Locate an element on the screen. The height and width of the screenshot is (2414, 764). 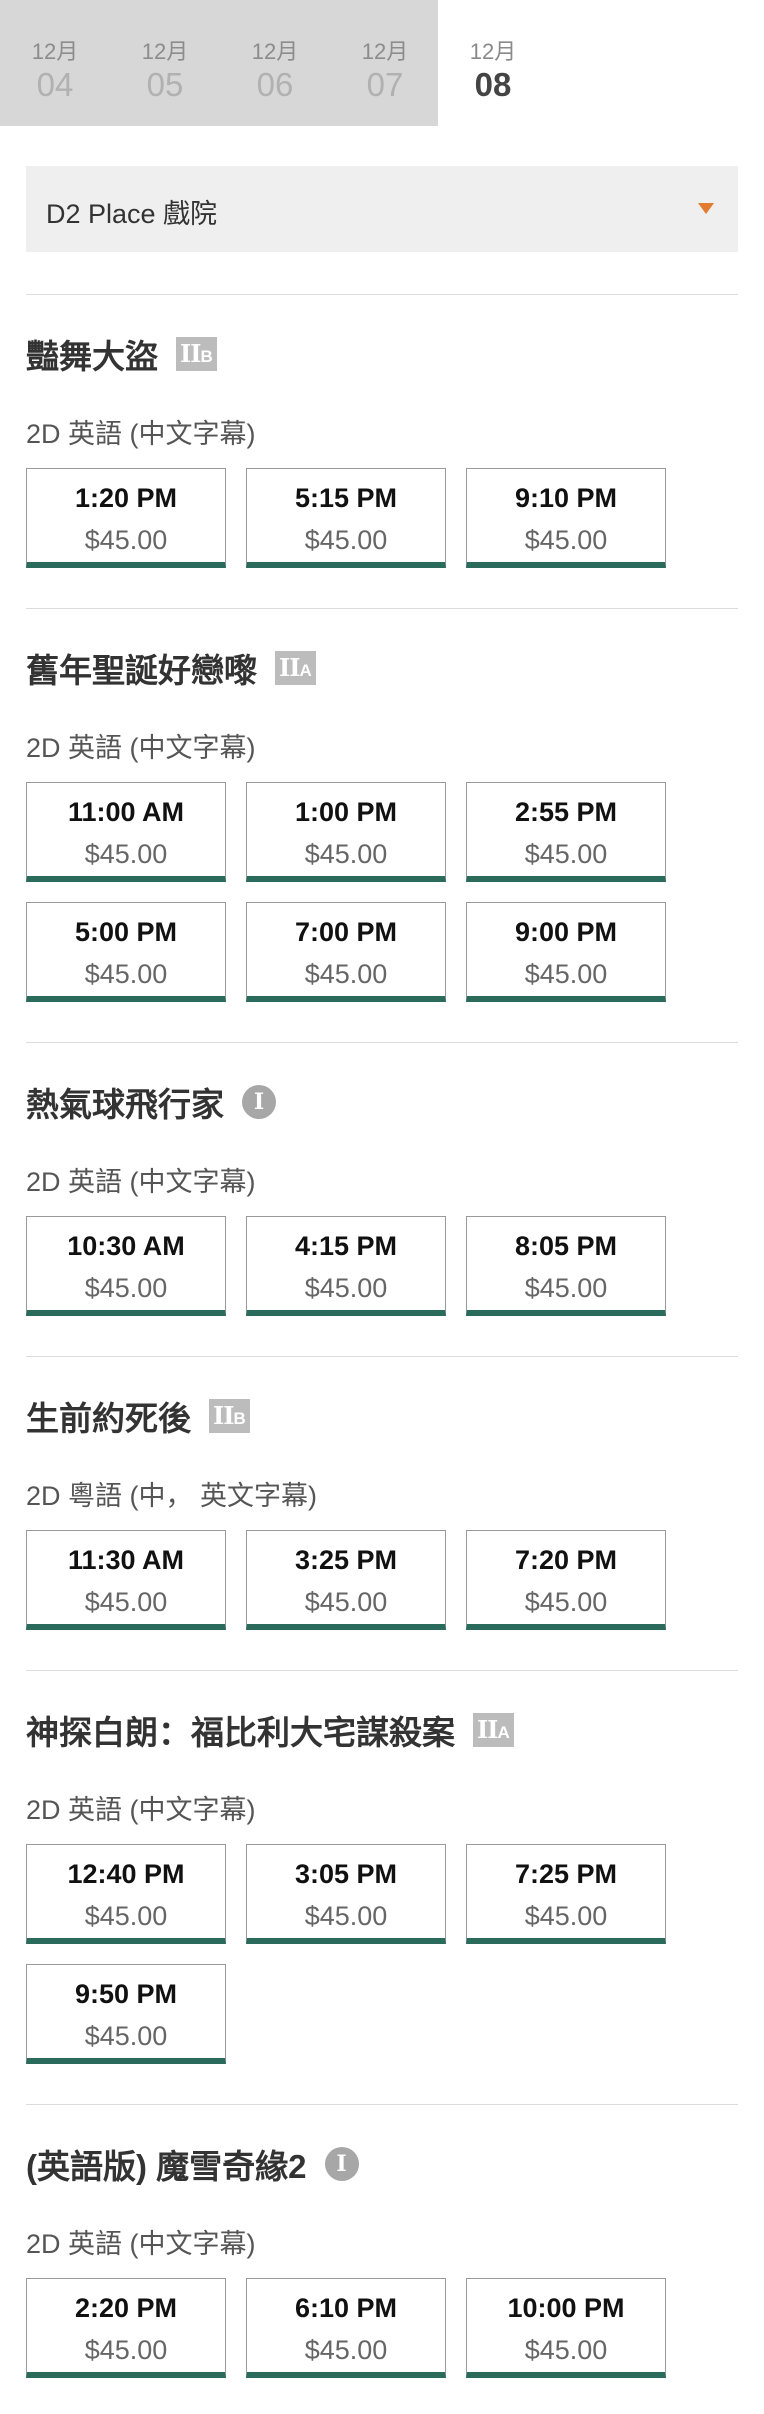
movie-title: (英語版) 魔雪奇緣2 I is located at coordinates (192, 2164).